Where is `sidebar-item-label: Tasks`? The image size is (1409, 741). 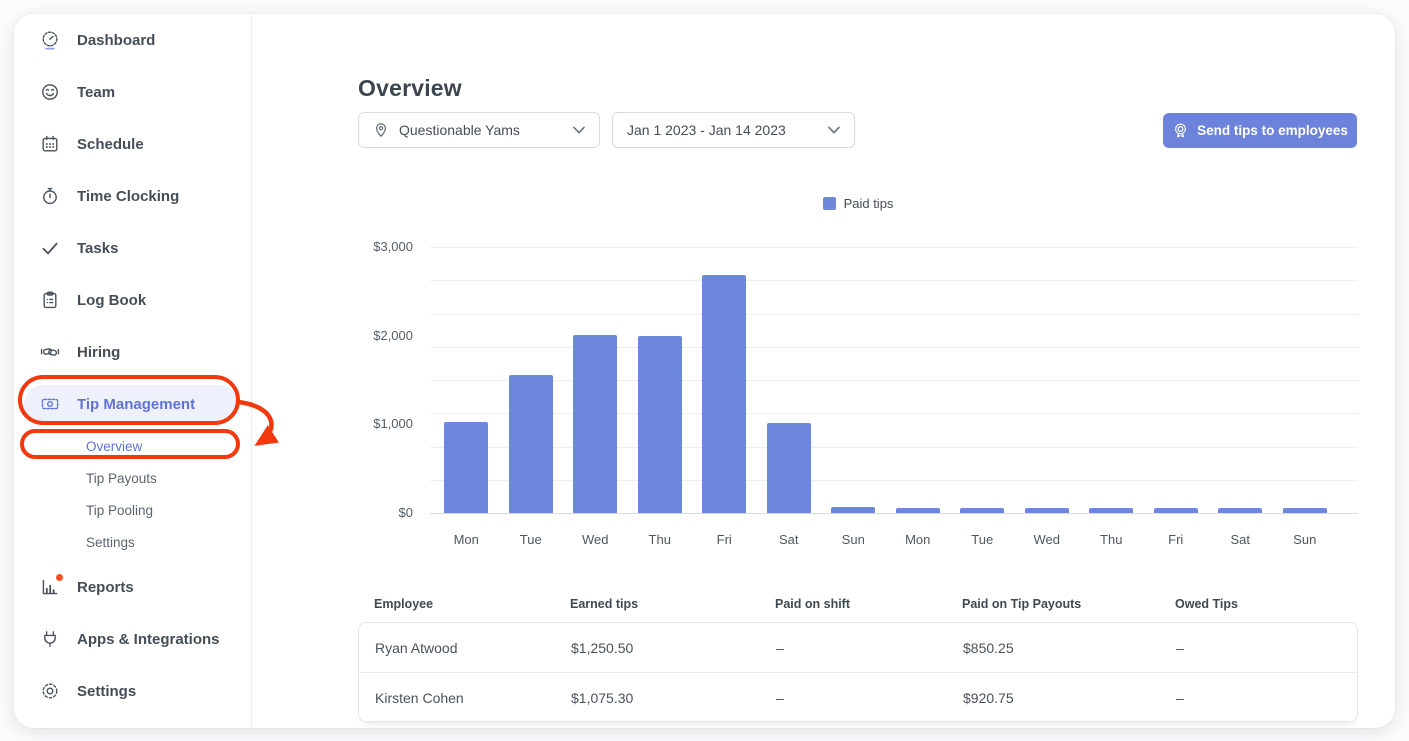 sidebar-item-label: Tasks is located at coordinates (98, 248).